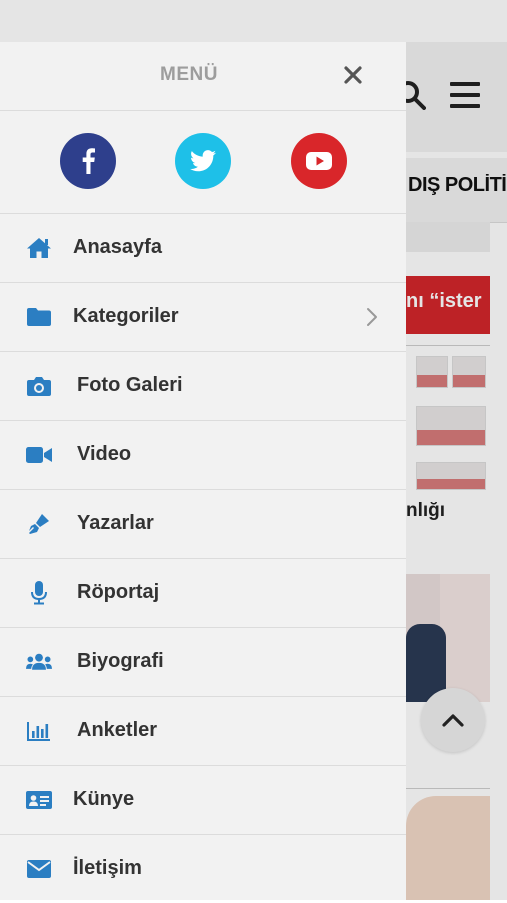  What do you see at coordinates (39, 386) in the screenshot?
I see `camera-icon` at bounding box center [39, 386].